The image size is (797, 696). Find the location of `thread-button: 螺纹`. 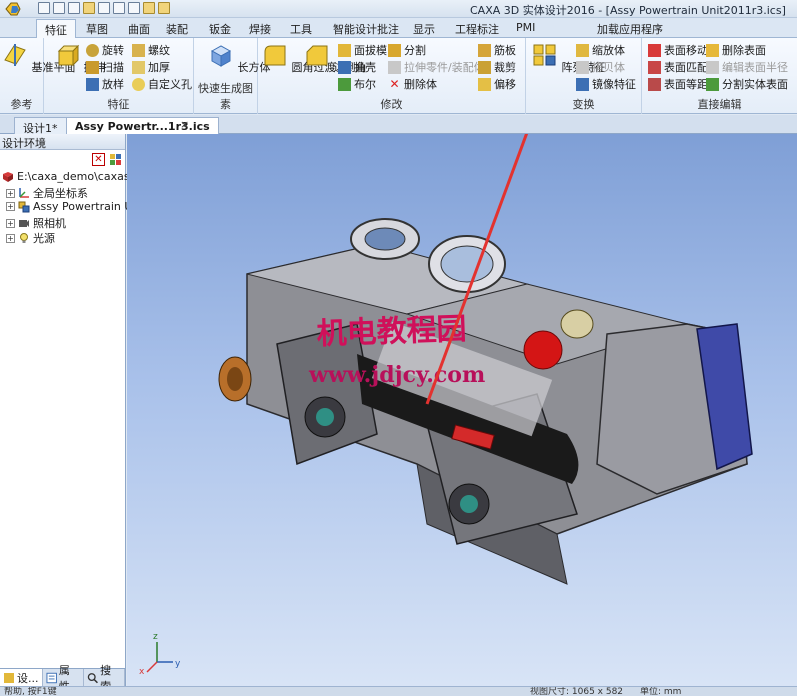

thread-button: 螺纹 is located at coordinates (151, 50).